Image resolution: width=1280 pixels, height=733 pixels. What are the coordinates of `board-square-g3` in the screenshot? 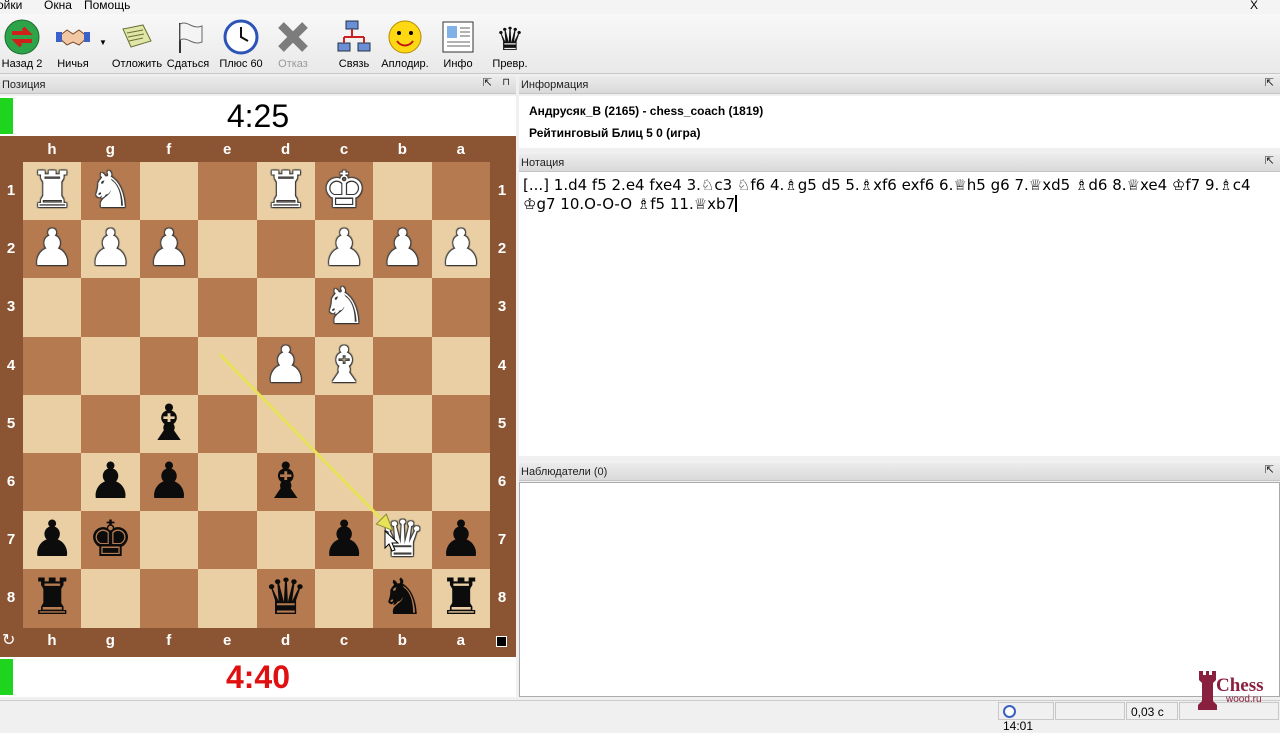 It's located at (110, 307).